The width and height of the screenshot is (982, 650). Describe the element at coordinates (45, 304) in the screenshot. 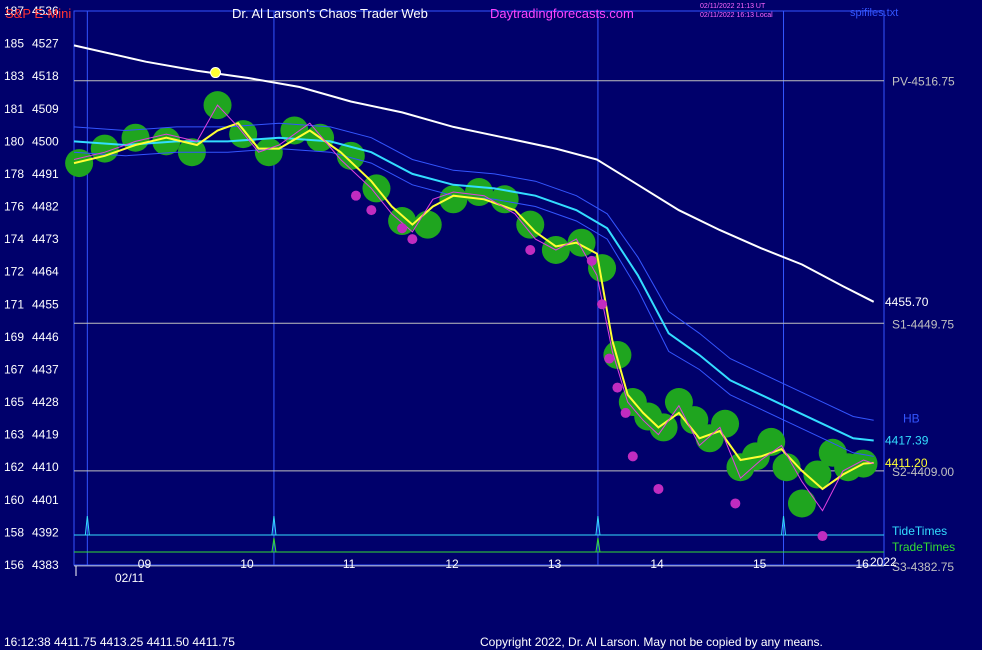

I see `y-tick-price-9: 4455` at that location.